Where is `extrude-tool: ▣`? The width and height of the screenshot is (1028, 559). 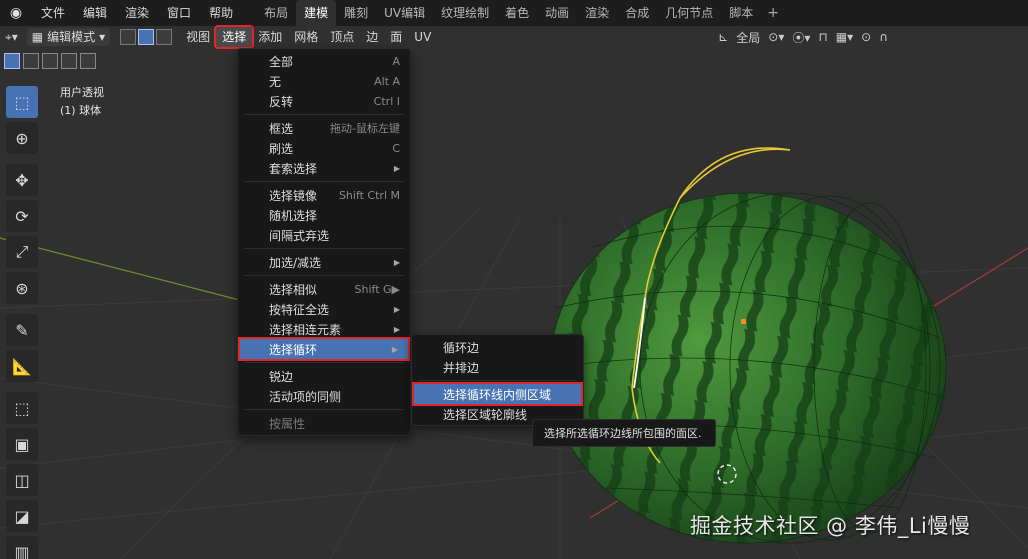
extrude-tool: ▣ is located at coordinates (22, 444).